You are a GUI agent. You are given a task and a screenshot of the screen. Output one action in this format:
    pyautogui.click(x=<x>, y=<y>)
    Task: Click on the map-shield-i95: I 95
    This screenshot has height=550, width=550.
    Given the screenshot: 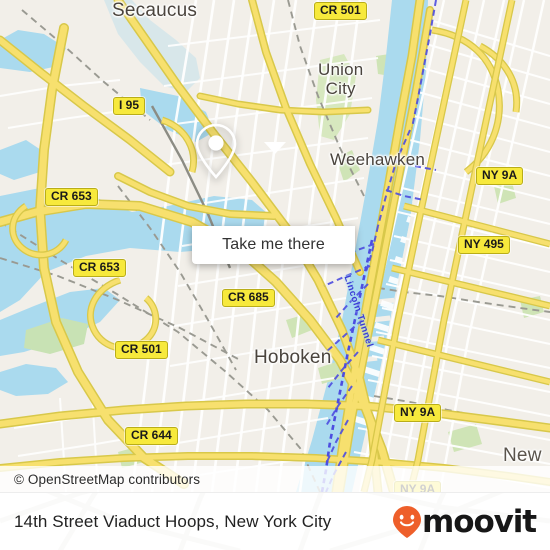 What is the action you would take?
    pyautogui.click(x=129, y=106)
    